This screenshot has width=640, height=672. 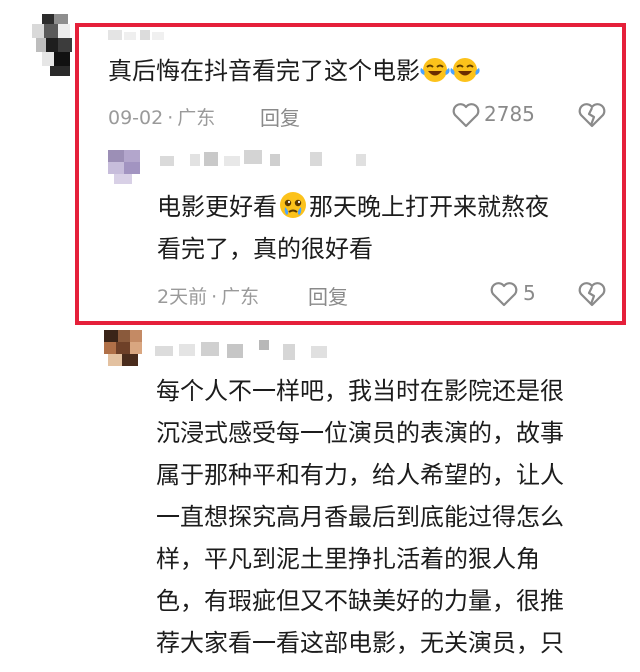 What do you see at coordinates (250, 351) in the screenshot?
I see `username-blurred` at bounding box center [250, 351].